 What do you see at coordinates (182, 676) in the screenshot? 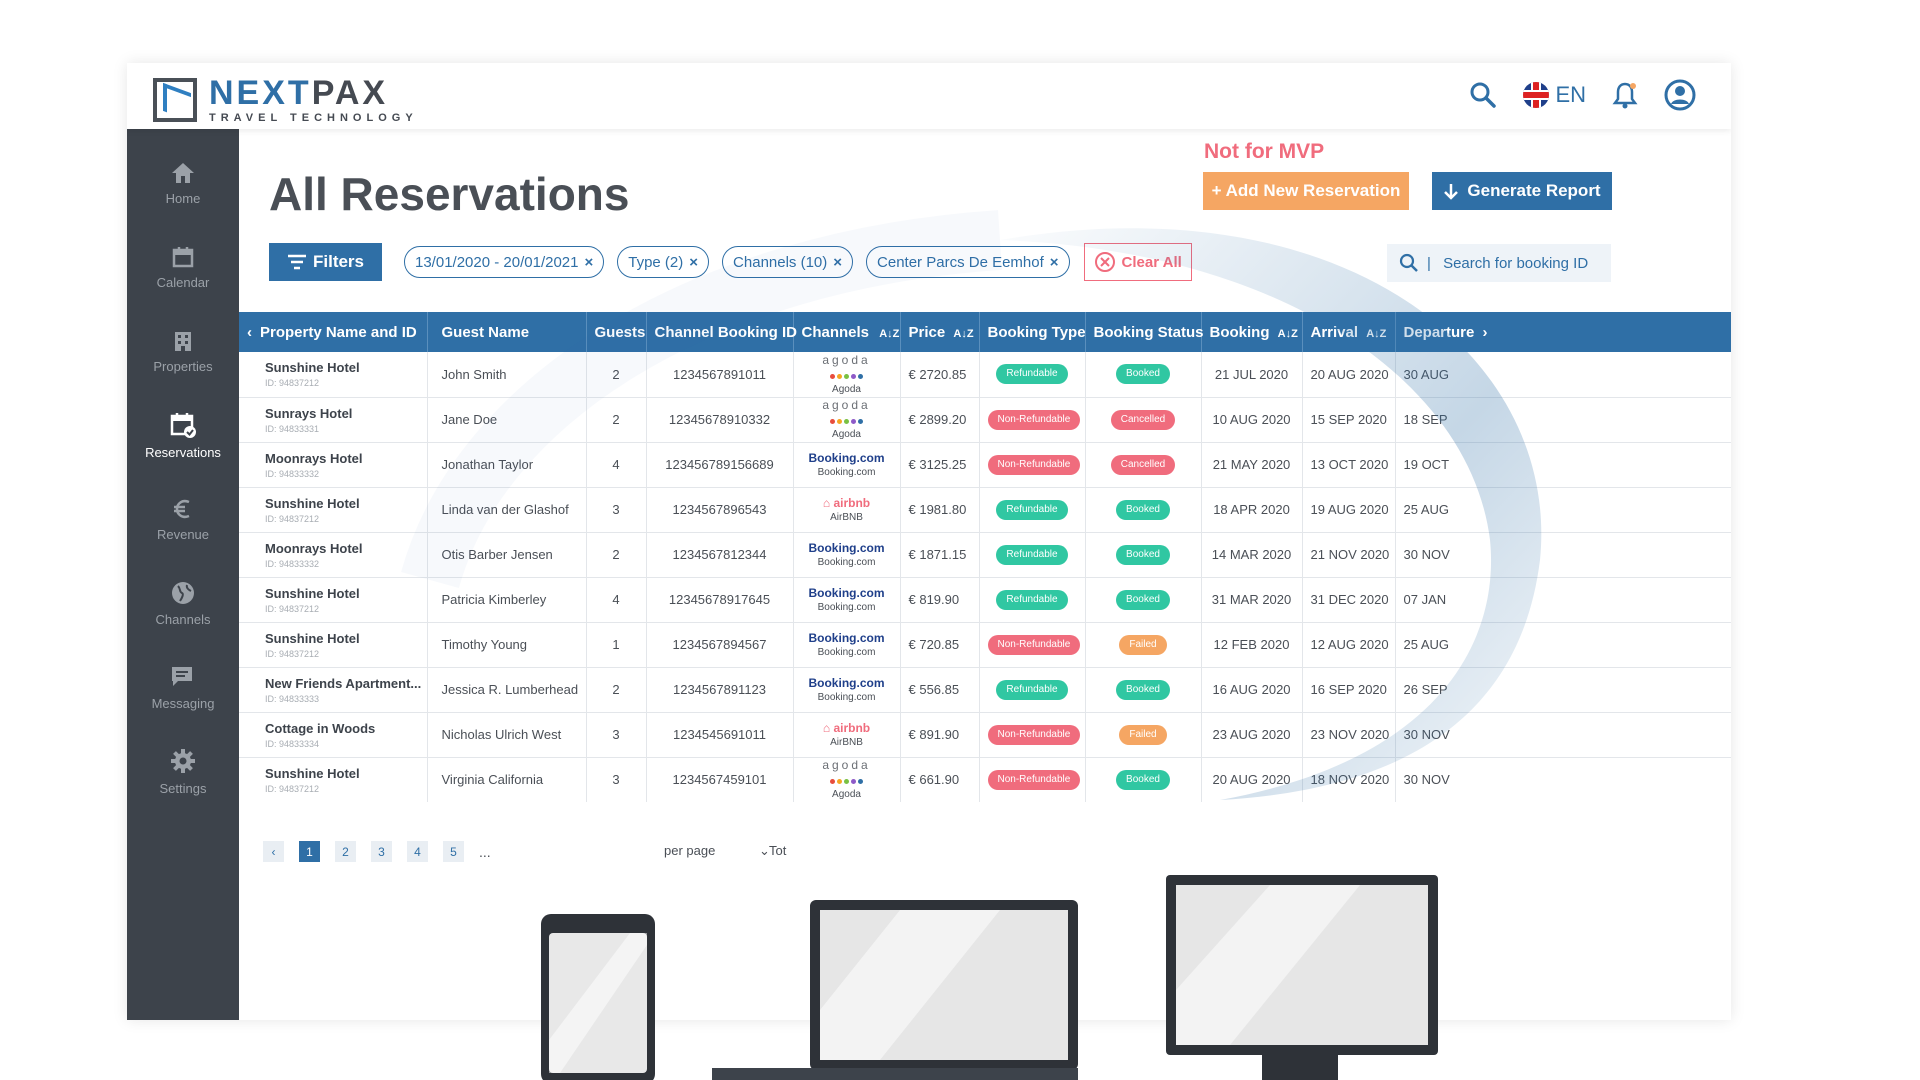
I see `chat-icon` at bounding box center [182, 676].